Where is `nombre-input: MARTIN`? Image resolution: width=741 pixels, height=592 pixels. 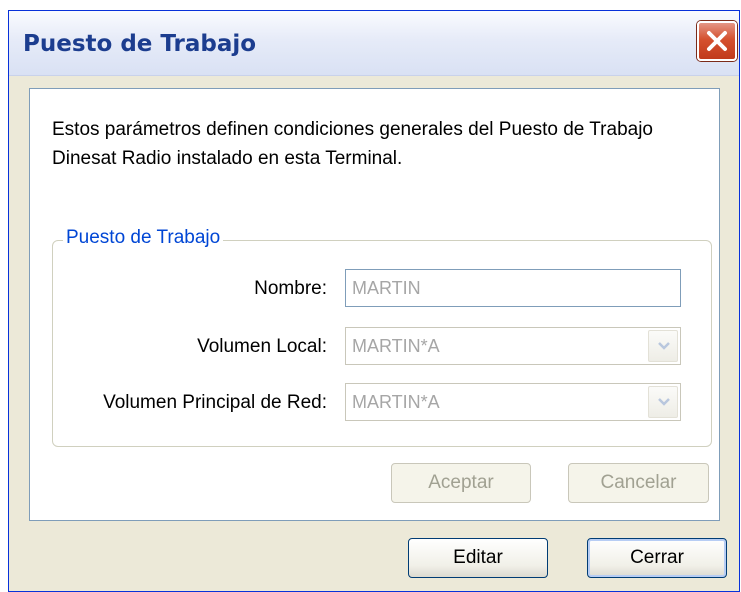 nombre-input: MARTIN is located at coordinates (513, 288).